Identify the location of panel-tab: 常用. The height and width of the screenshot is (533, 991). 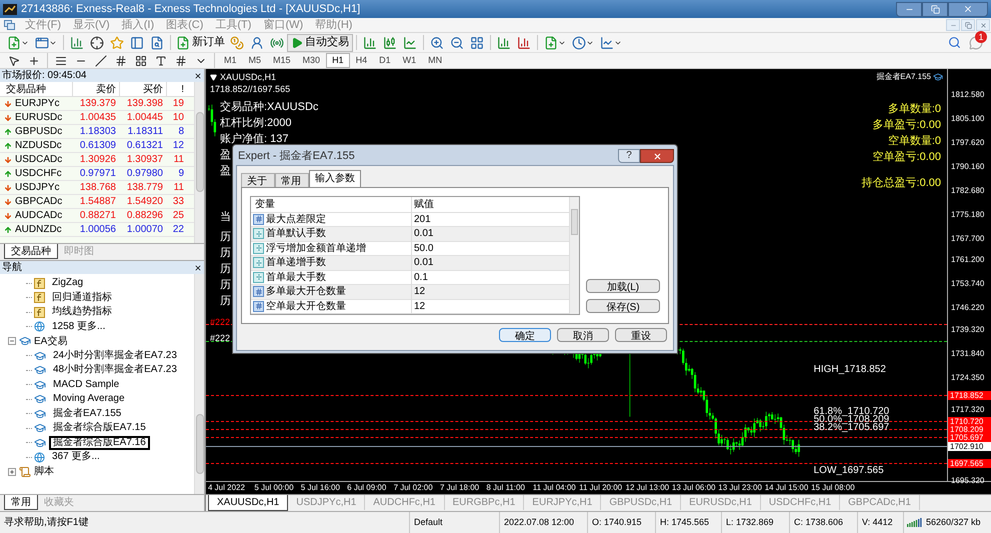
(21, 502).